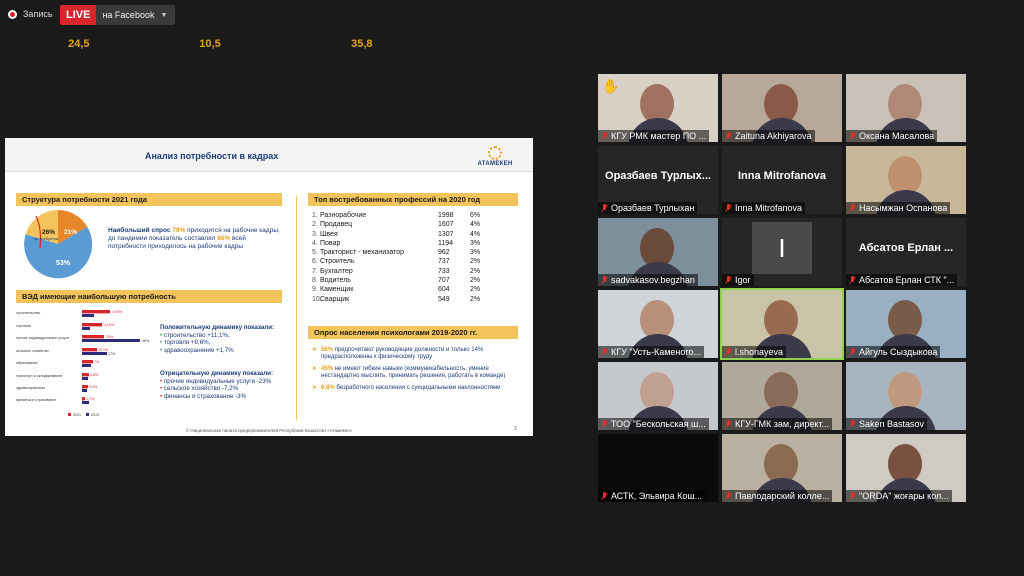  Describe the element at coordinates (396, 271) in the screenshot. I see `table-row: 7. Бухгалтер 733 2%` at that location.